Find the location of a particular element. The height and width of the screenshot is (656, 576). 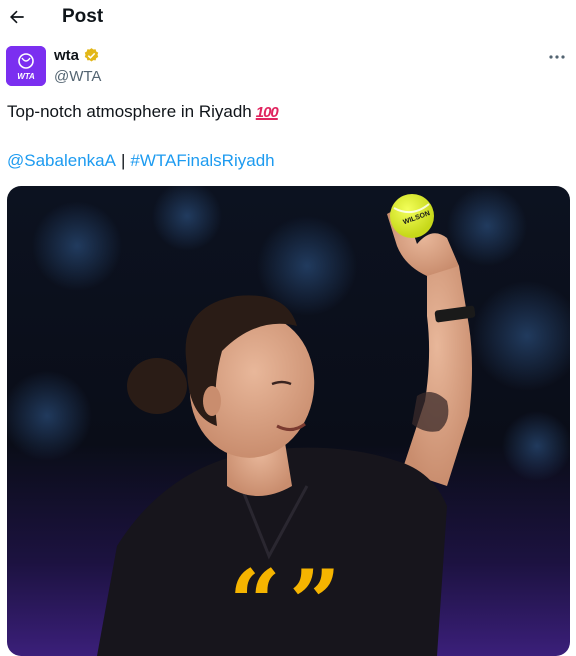

post-header: Post is located at coordinates (288, 19).